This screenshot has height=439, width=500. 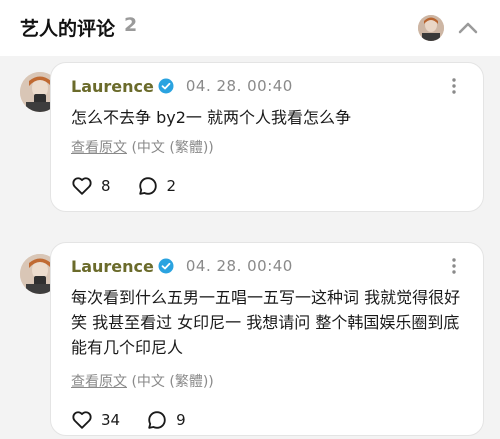 I want to click on reply-count: 2, so click(x=171, y=186).